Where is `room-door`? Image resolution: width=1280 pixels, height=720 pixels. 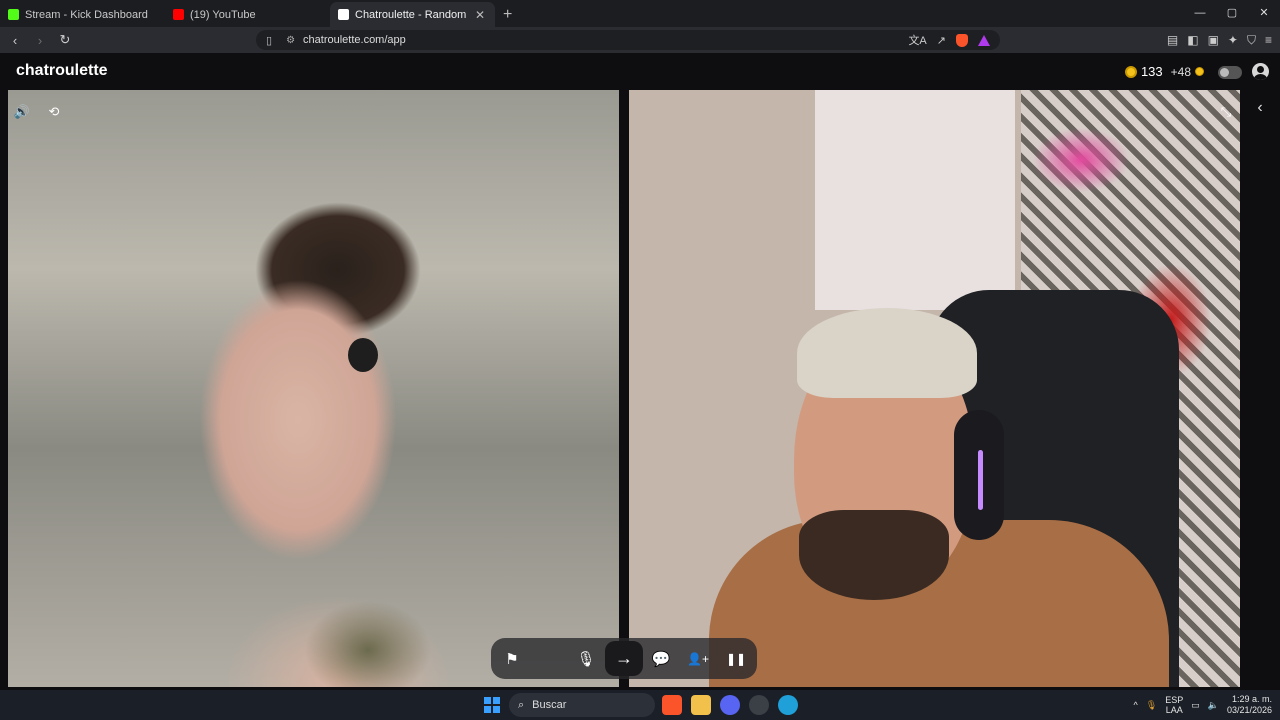 room-door is located at coordinates (915, 200).